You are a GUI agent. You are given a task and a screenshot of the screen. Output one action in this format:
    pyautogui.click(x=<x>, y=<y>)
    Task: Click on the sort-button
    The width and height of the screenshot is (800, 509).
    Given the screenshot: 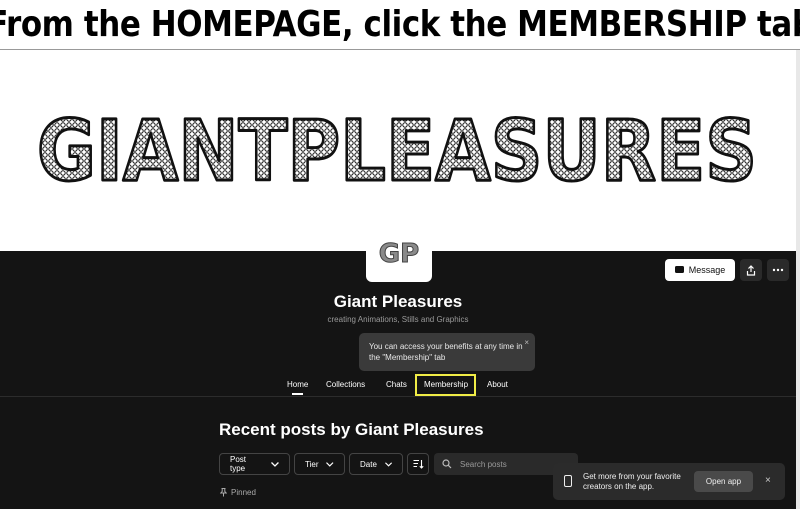 What is the action you would take?
    pyautogui.click(x=418, y=464)
    